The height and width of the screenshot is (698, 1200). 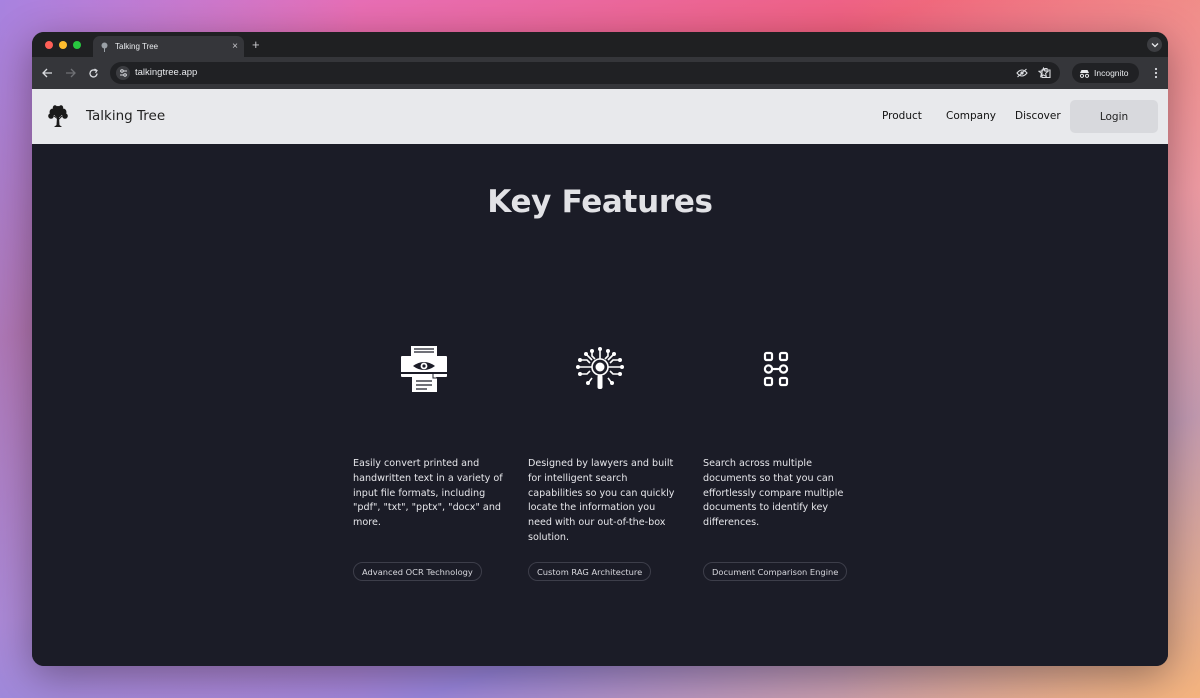 I want to click on arrow-left-icon, so click(x=46, y=73).